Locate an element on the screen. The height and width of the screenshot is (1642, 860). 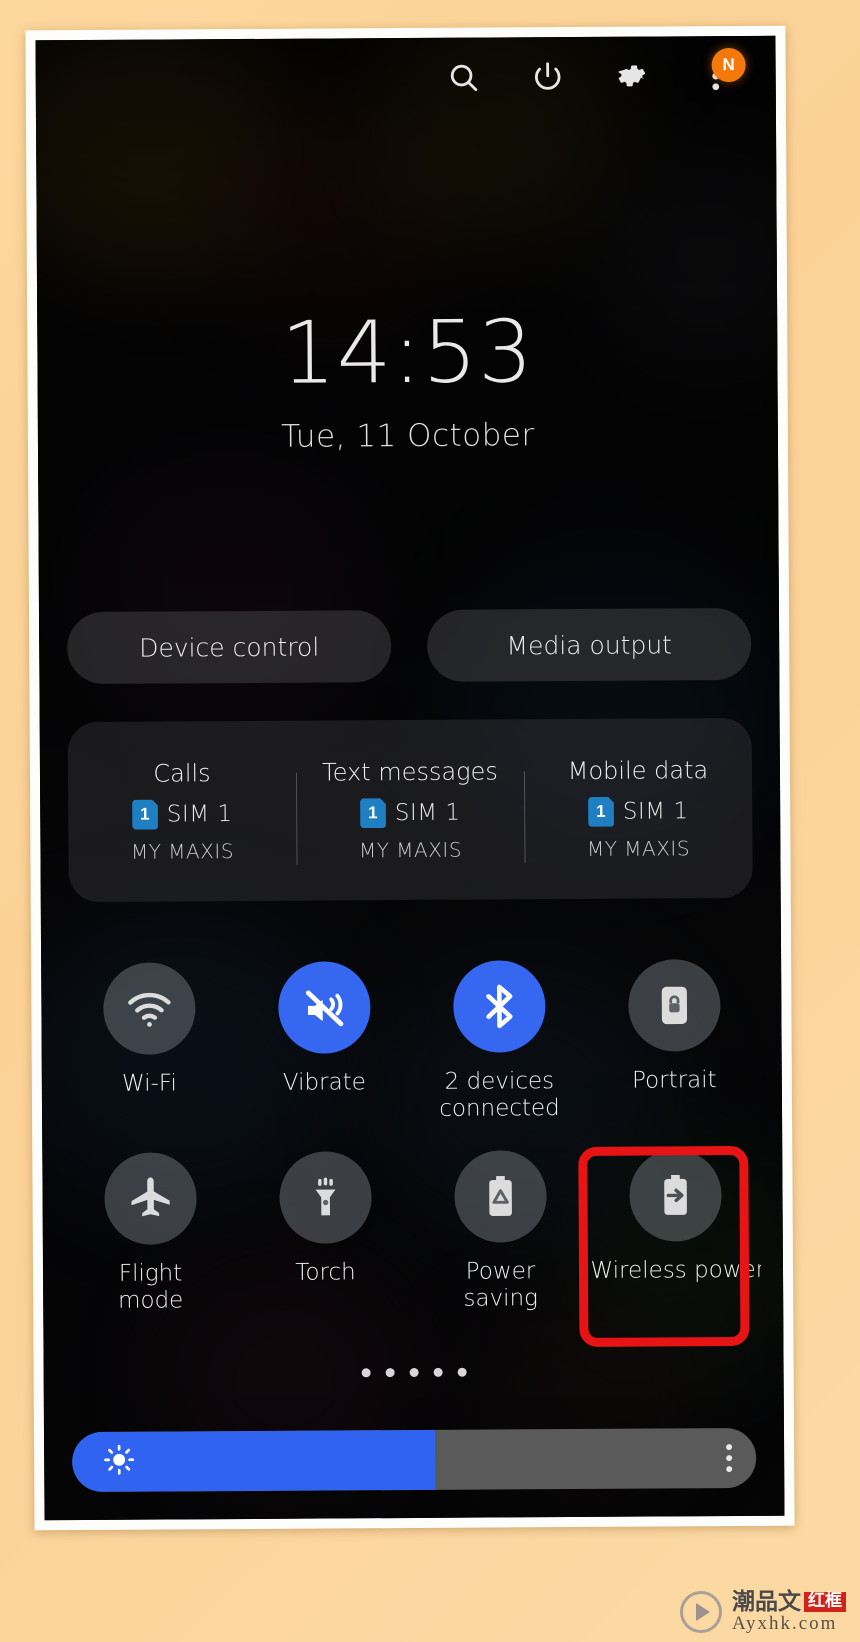
quick-tile-wifi: Wi-Fi is located at coordinates (149, 1034).